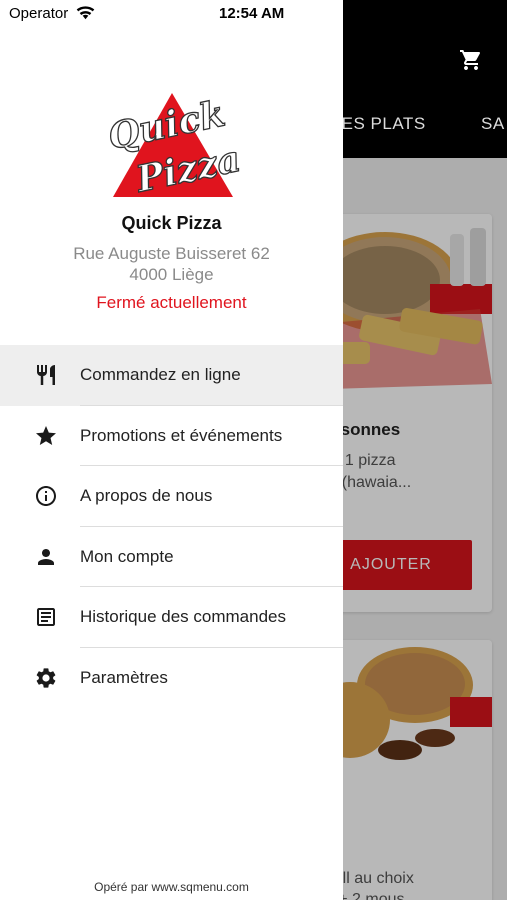  What do you see at coordinates (124, 677) in the screenshot?
I see `menu-item-label: Paramètres` at bounding box center [124, 677].